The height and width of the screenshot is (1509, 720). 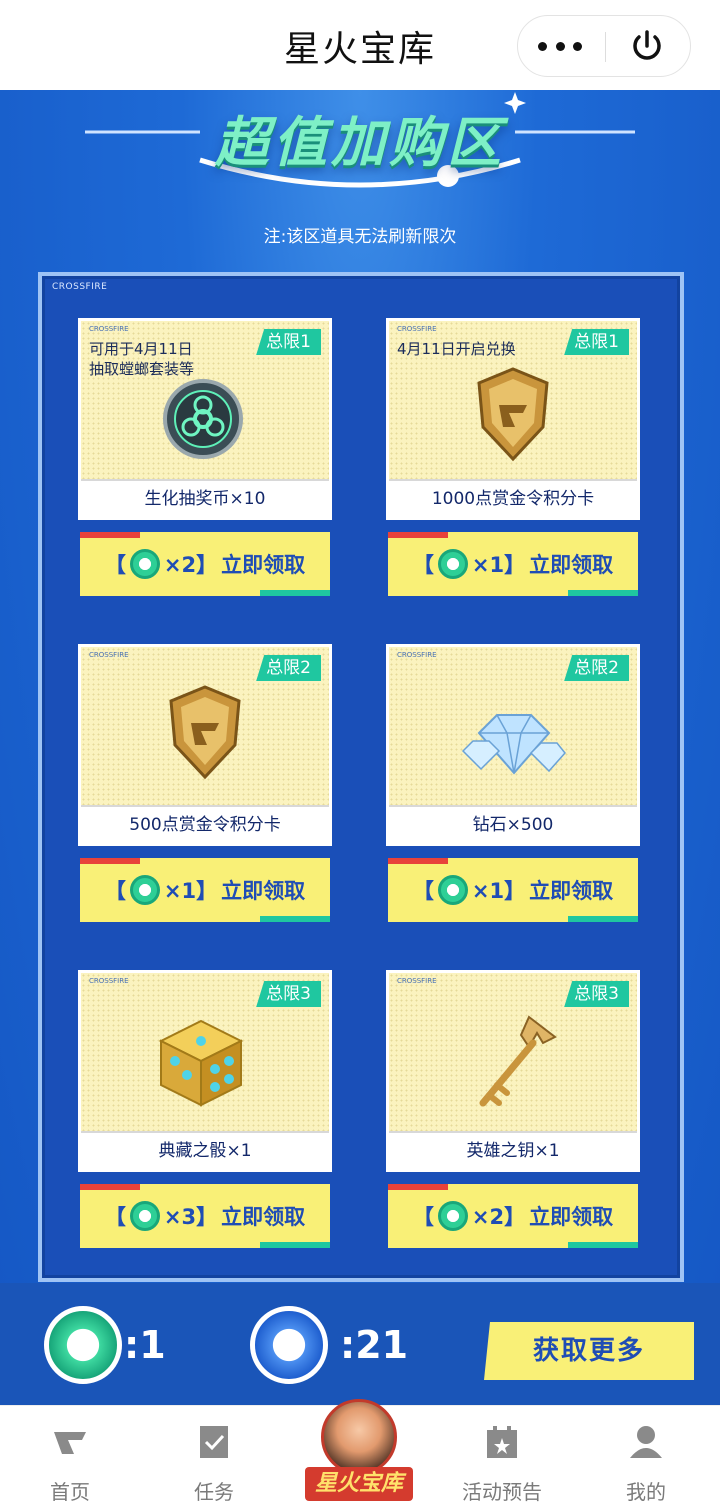 I want to click on blue-coin-icon, so click(x=289, y=1345).